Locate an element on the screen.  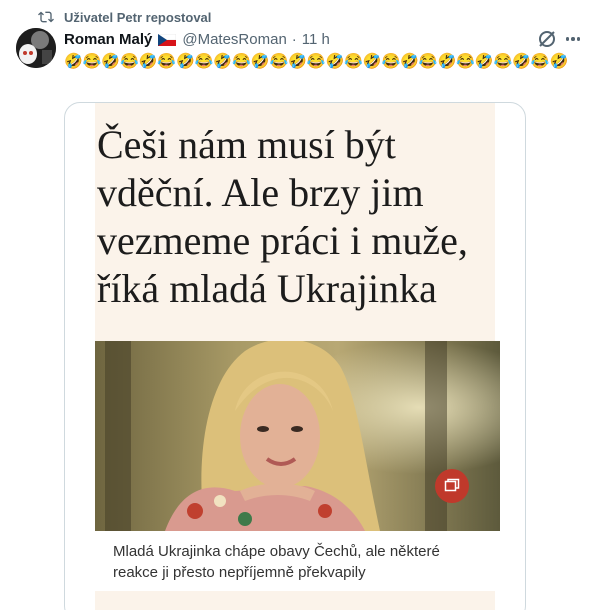
grok-icon is located at coordinates (547, 39).